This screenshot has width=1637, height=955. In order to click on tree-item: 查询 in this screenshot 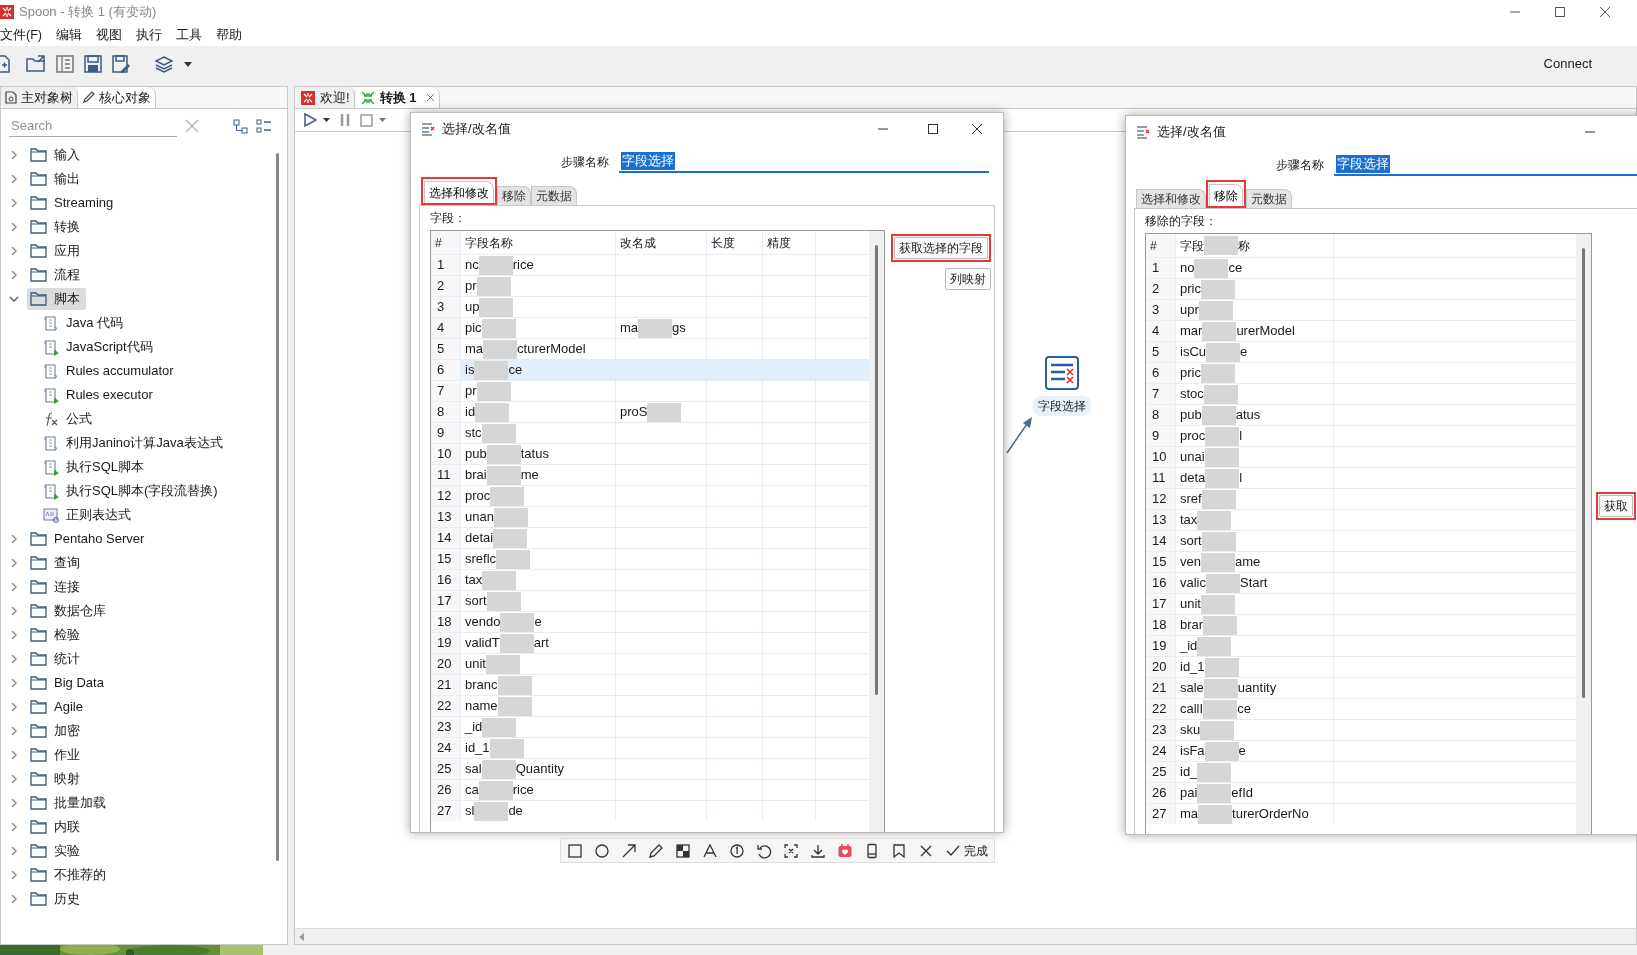, I will do `click(56, 563)`.